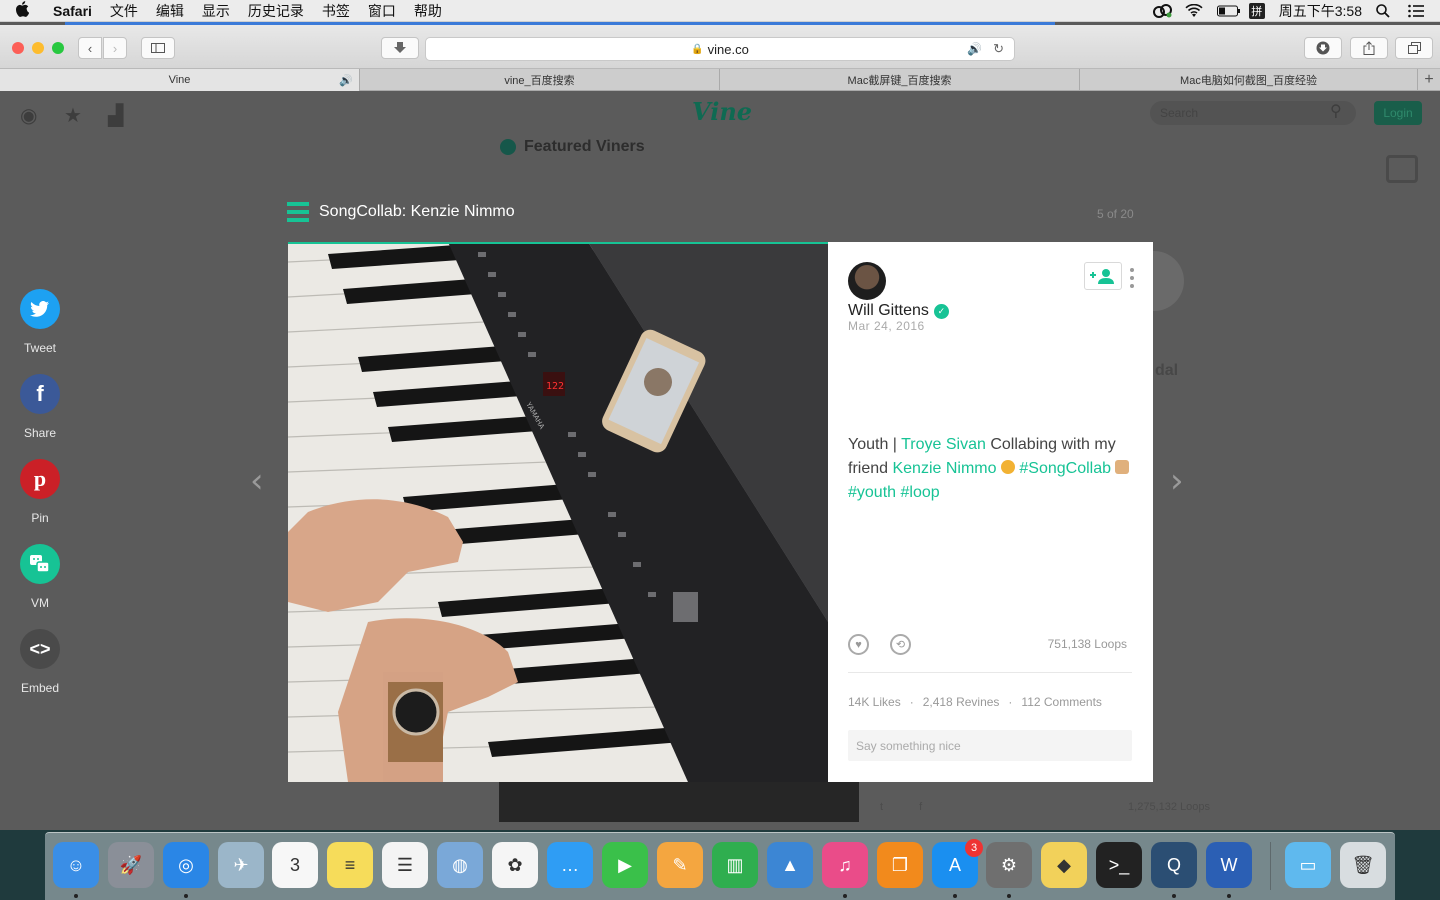 This screenshot has width=1440, height=900. I want to click on dock-keynote-icon: ▲, so click(790, 865).